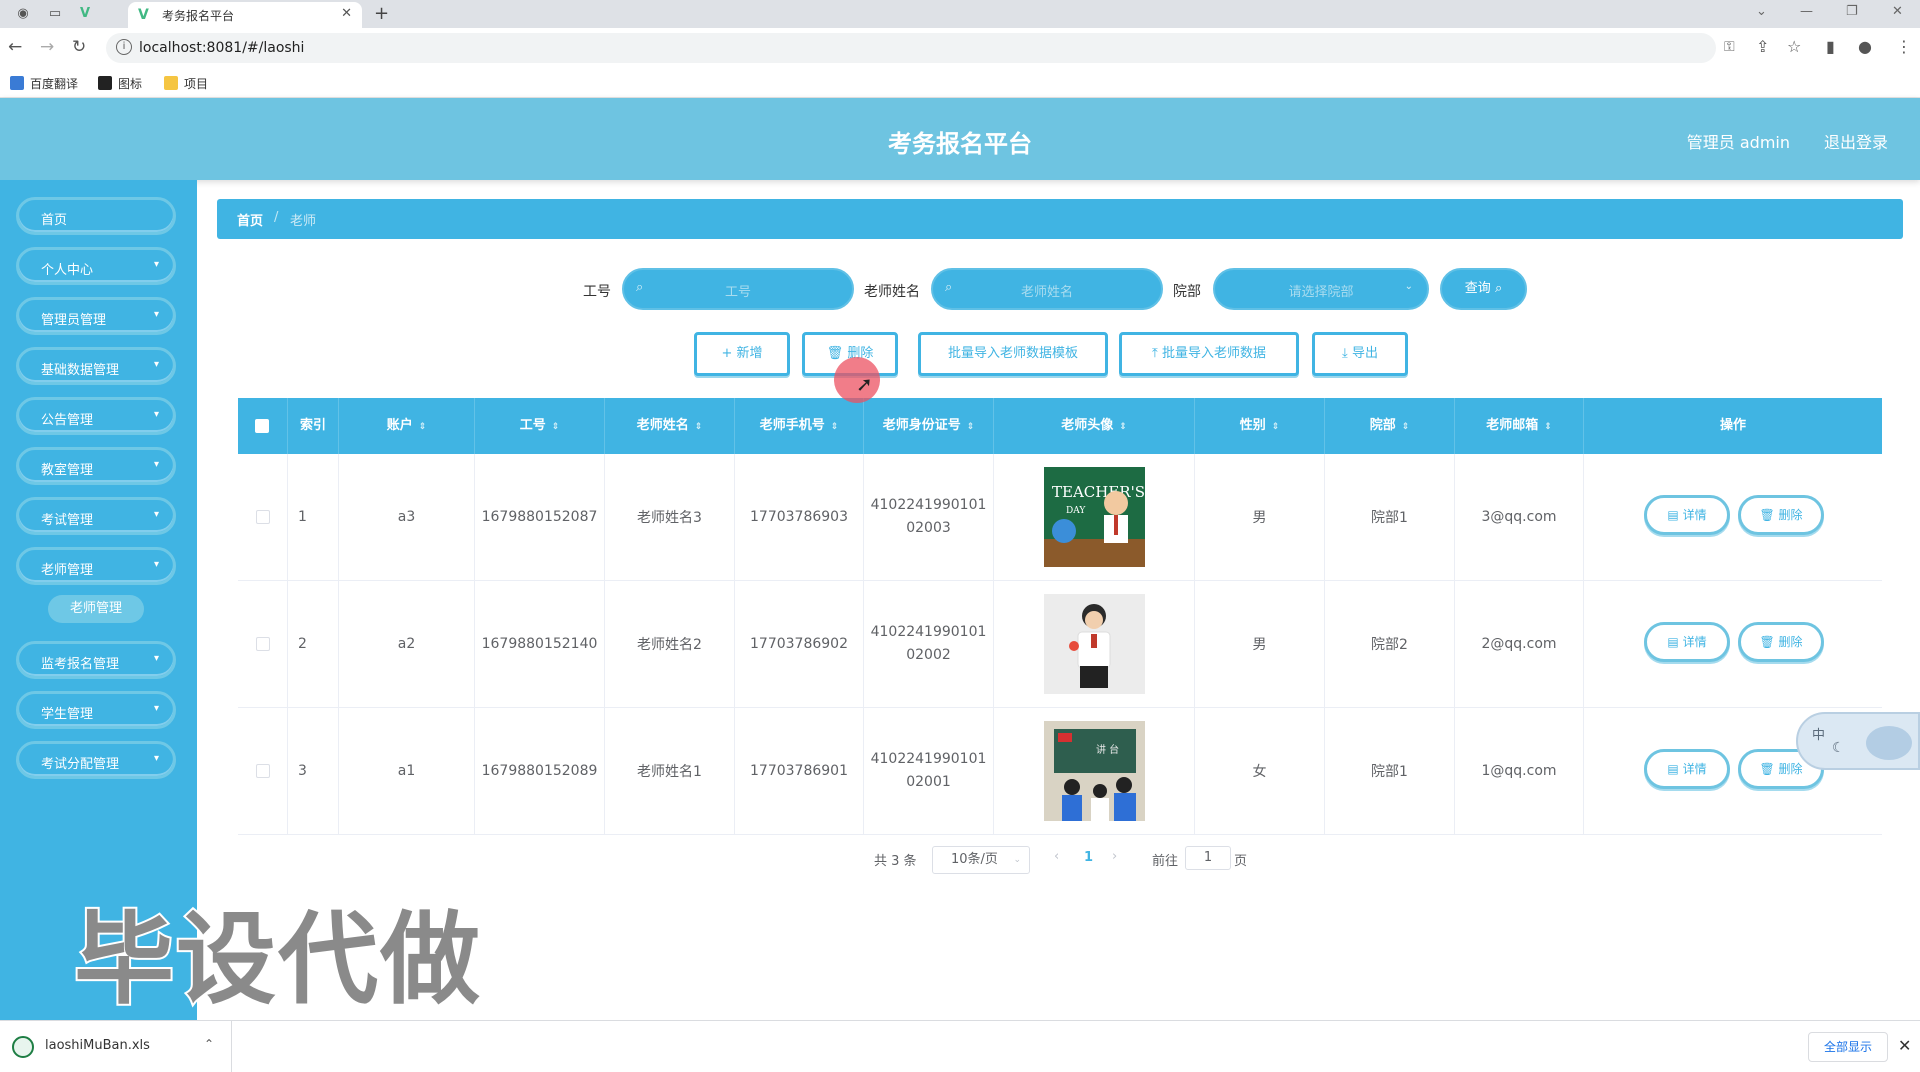  Describe the element at coordinates (1483, 289) in the screenshot. I see `query-button: 查询 ⌕` at that location.